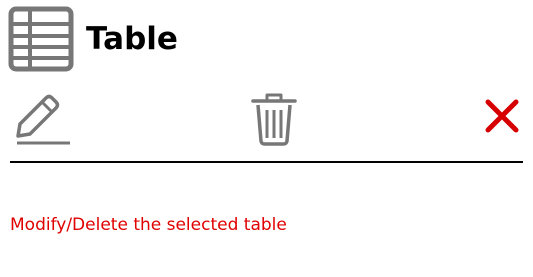 The image size is (533, 277). Describe the element at coordinates (41, 39) in the screenshot. I see `table-icon` at that location.